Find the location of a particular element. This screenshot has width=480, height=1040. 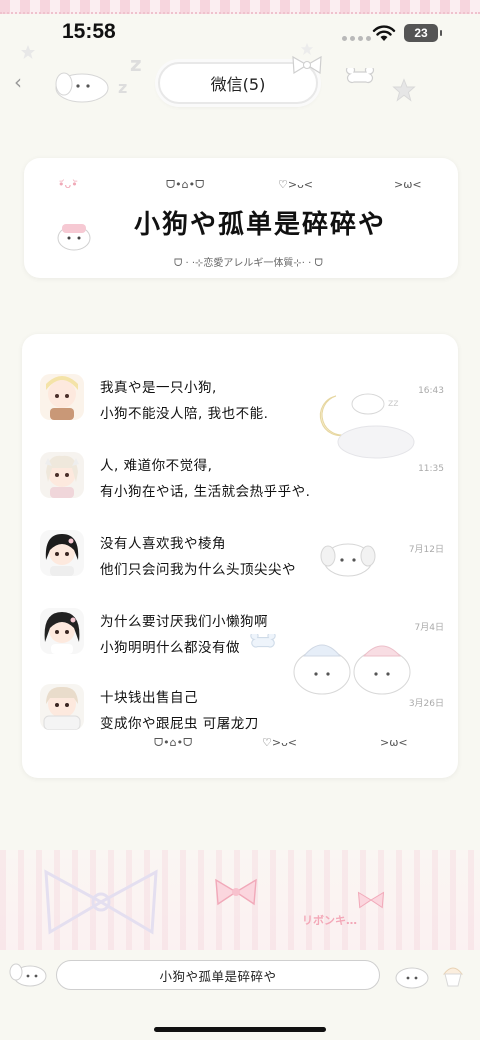

chat-row: 为什么要讨厌我们小懒狗啊 小狗明明什么都没有做 7月4日 is located at coordinates (240, 646).